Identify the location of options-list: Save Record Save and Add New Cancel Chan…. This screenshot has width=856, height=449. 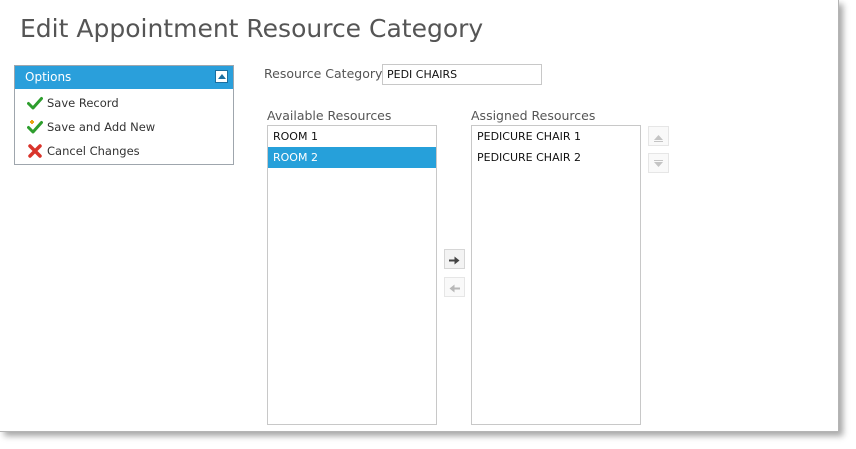
(124, 126).